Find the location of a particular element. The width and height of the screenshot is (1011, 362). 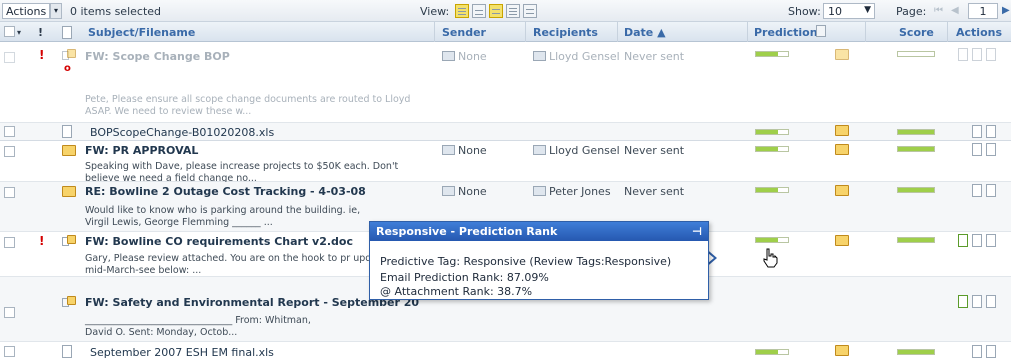

hand-cursor-icon is located at coordinates (770, 258).